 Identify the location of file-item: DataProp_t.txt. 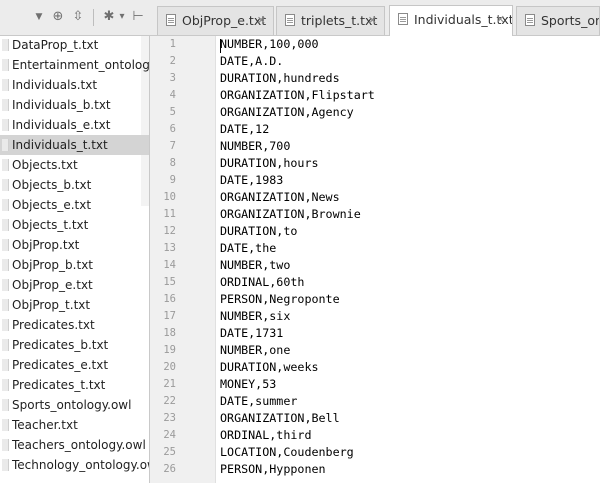
(74, 45).